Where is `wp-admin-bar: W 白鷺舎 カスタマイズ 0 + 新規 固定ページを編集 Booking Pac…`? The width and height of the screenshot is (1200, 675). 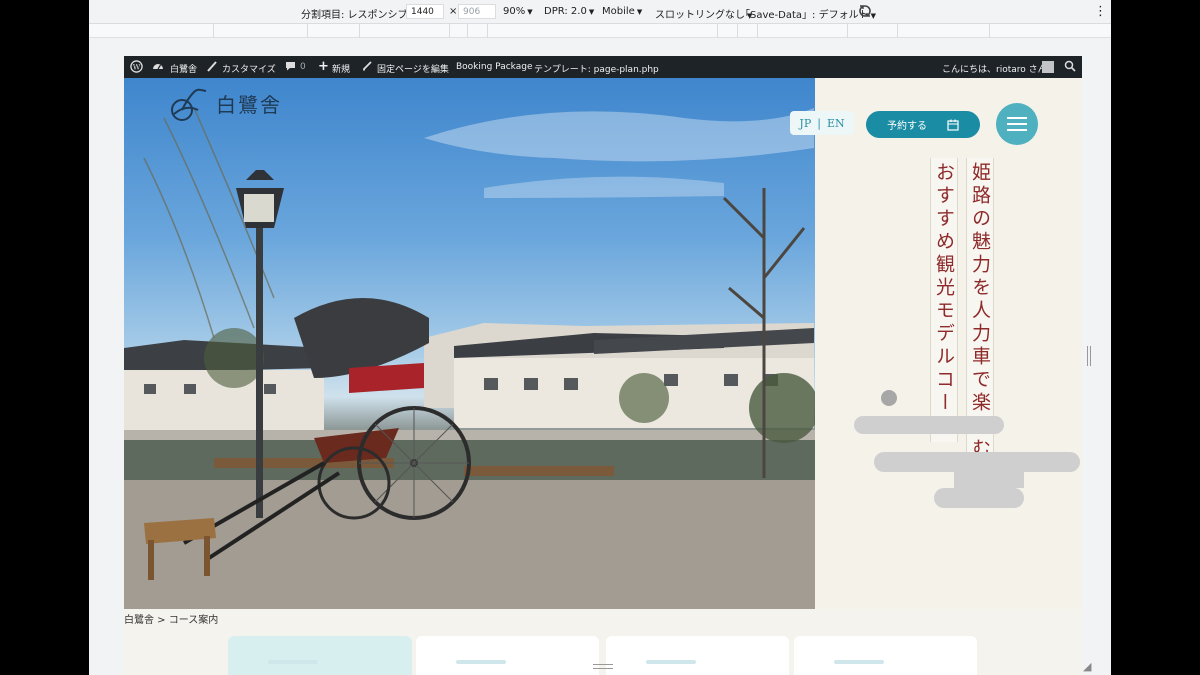 wp-admin-bar: W 白鷺舎 カスタマイズ 0 + 新規 固定ページを編集 Booking Pac… is located at coordinates (603, 67).